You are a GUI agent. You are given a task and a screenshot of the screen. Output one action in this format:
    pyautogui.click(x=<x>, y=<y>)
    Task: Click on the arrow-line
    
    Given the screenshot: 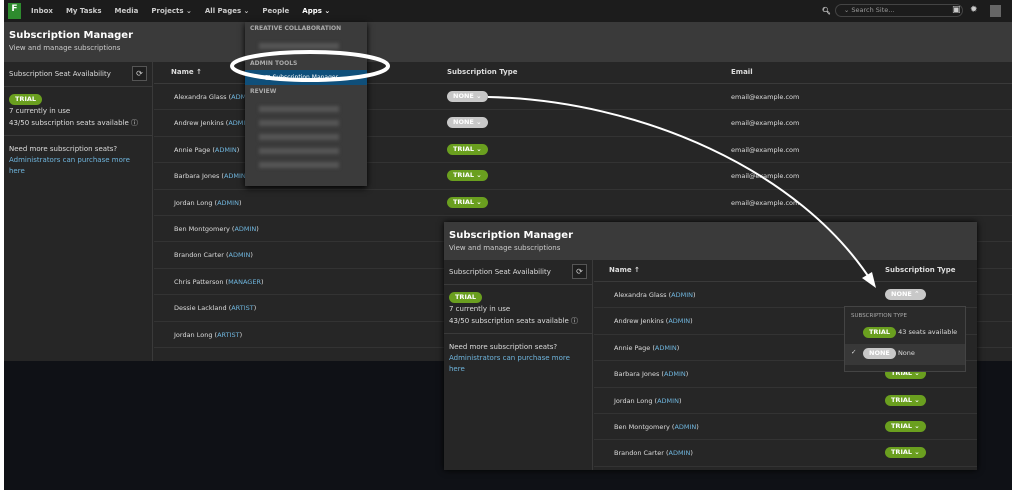 What is the action you would take?
    pyautogui.click(x=680, y=189)
    